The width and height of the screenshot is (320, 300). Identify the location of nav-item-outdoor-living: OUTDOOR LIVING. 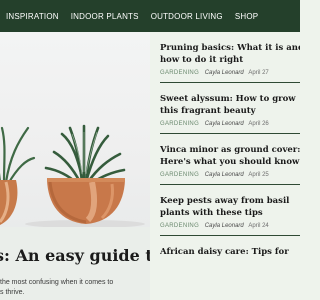
(187, 16).